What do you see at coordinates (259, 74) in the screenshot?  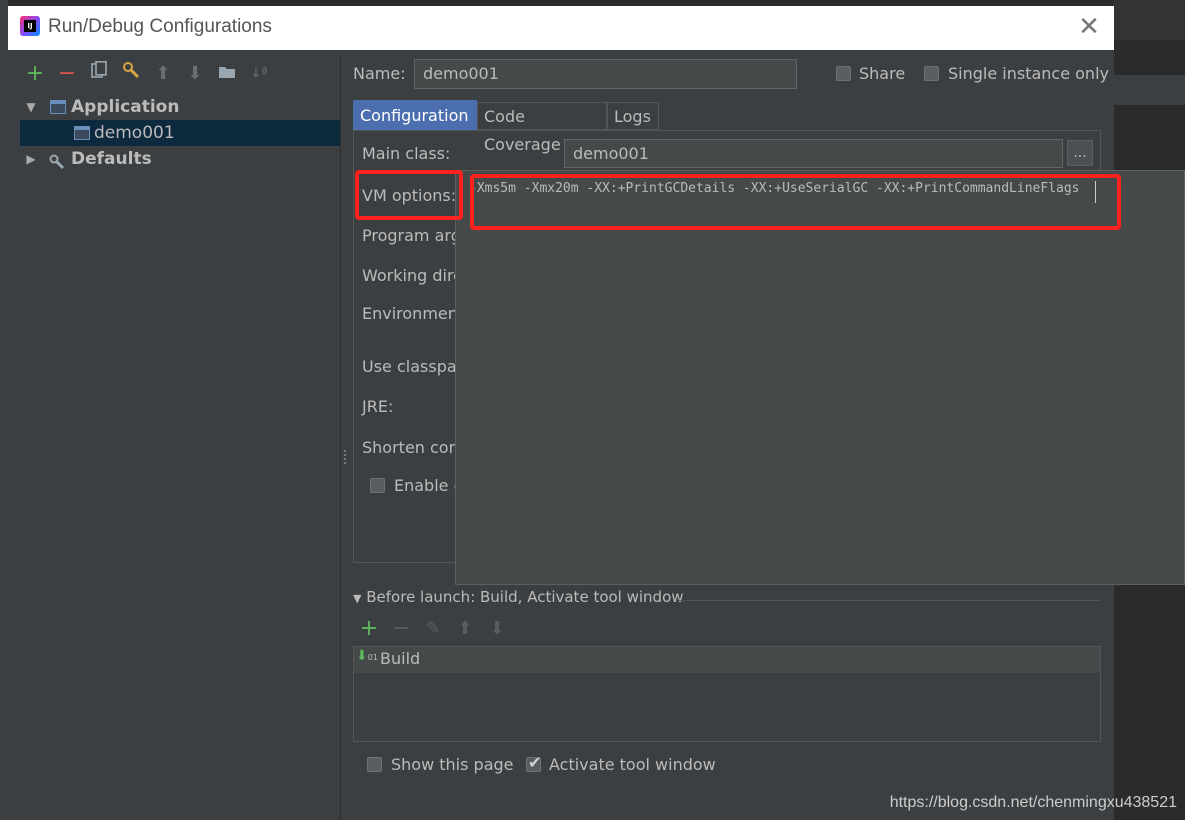 I see `sort-icon: ↓ª` at bounding box center [259, 74].